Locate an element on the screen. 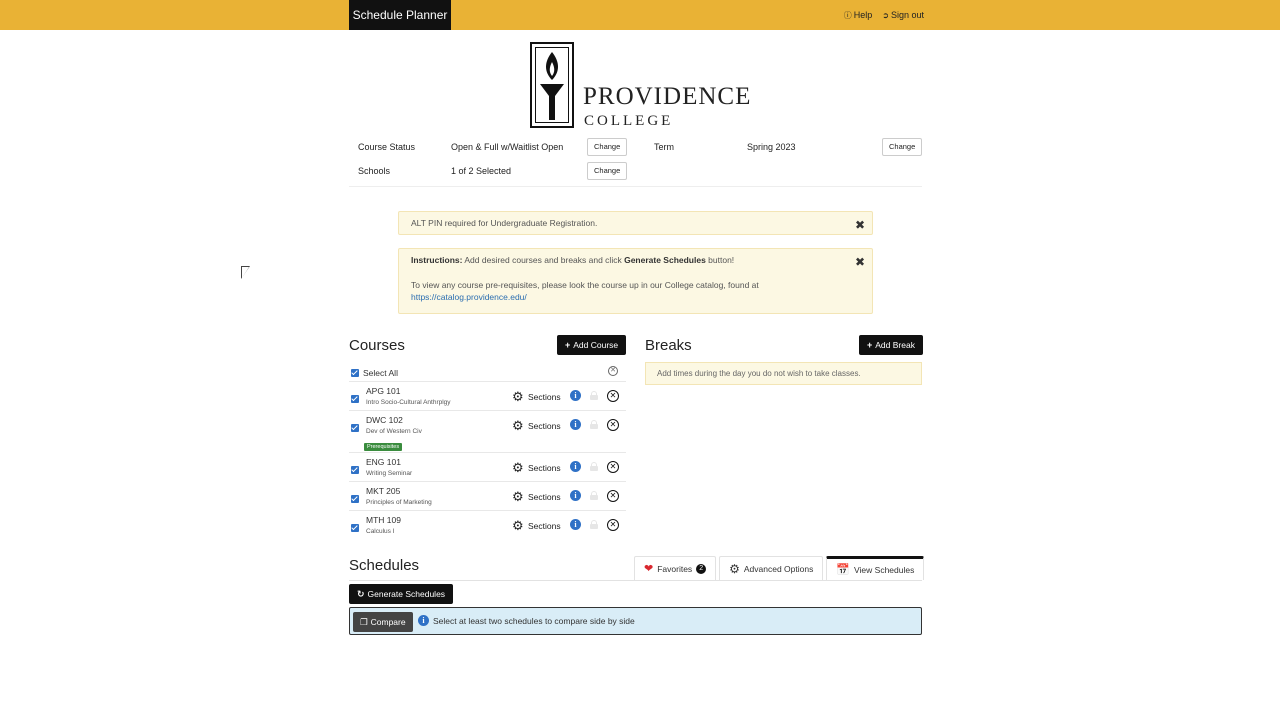 Image resolution: width=1280 pixels, height=720 pixels. tab-view-schedules: 📅 View Schedules is located at coordinates (875, 568).